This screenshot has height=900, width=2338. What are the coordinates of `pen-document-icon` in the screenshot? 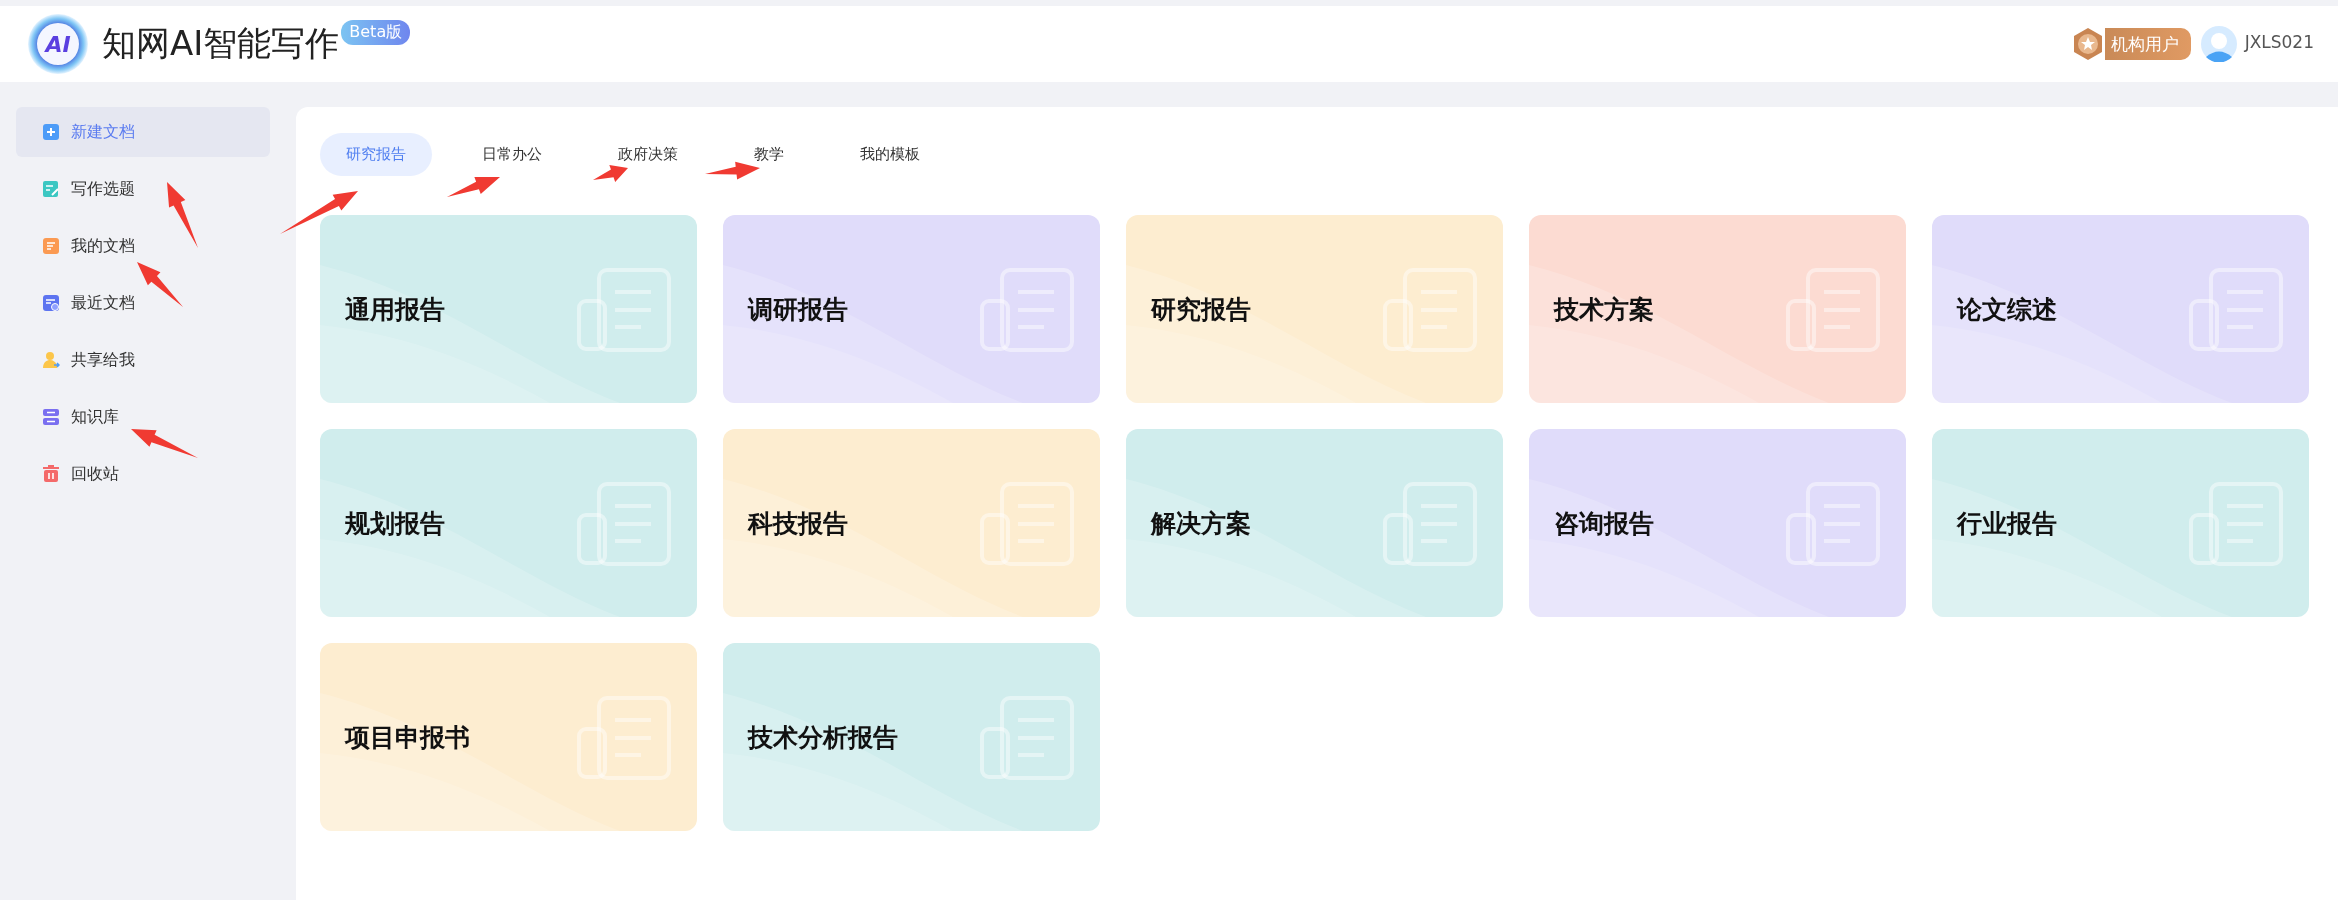 It's located at (51, 189).